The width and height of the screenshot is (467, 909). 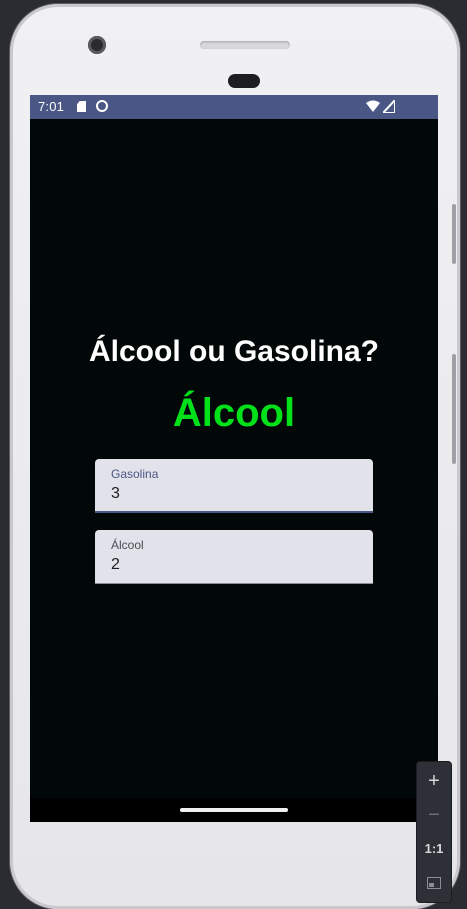 What do you see at coordinates (434, 815) in the screenshot?
I see `zoom-out-button: −` at bounding box center [434, 815].